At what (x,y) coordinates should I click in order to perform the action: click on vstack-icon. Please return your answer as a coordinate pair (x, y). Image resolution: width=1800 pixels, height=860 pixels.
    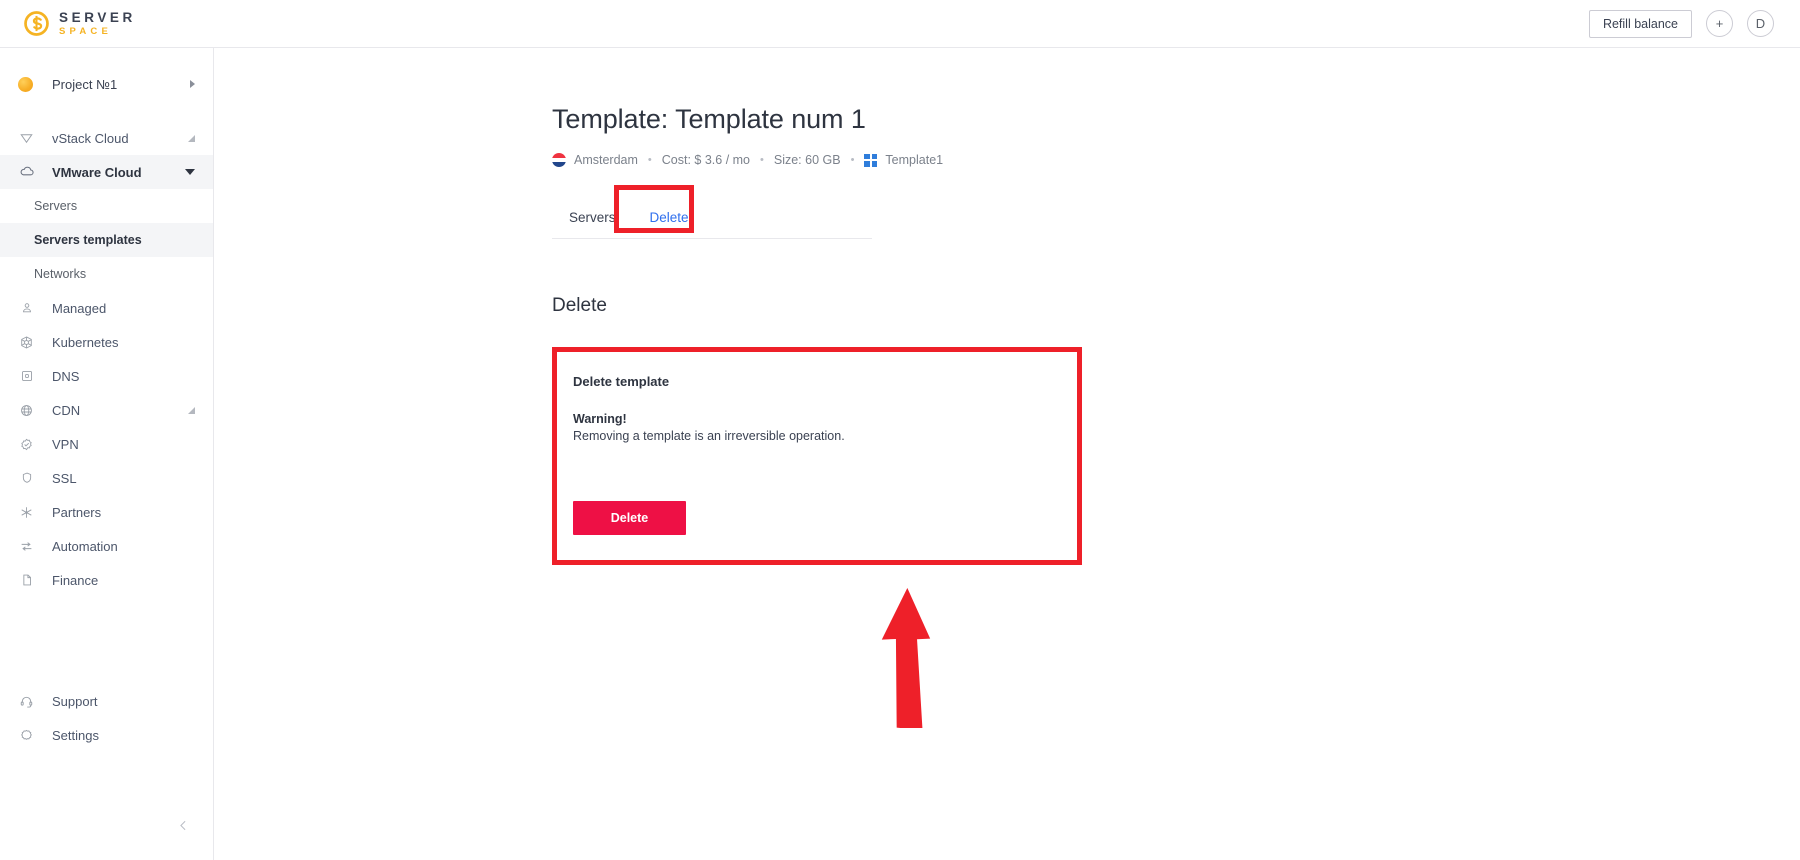
    Looking at the image, I should click on (26, 138).